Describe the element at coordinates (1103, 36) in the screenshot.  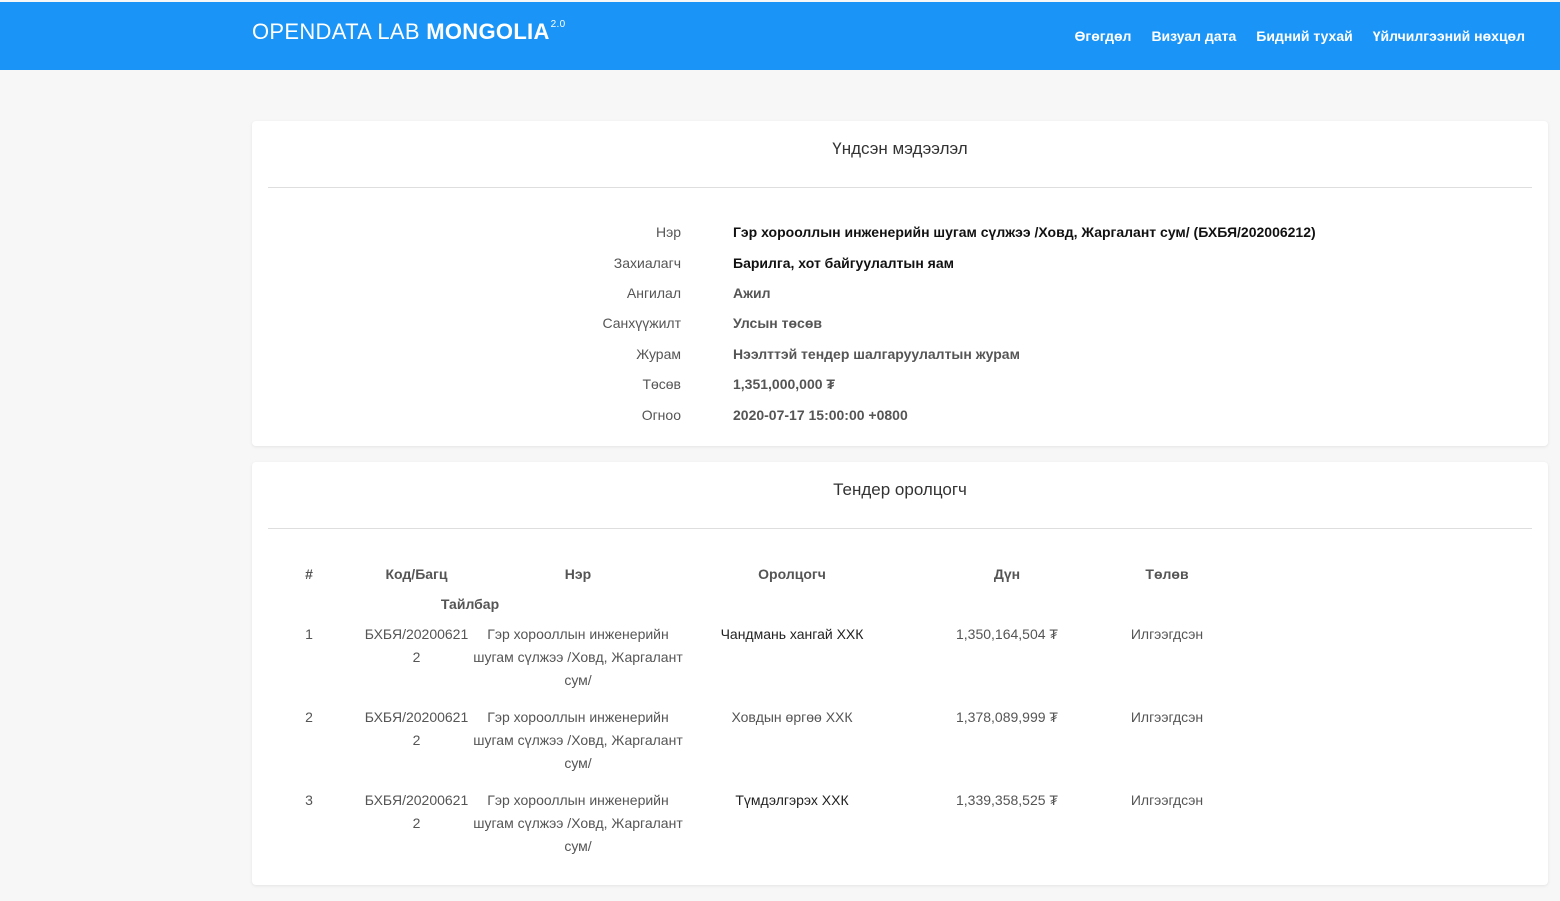
I see `nav-link-data: Өгөгдөл` at that location.